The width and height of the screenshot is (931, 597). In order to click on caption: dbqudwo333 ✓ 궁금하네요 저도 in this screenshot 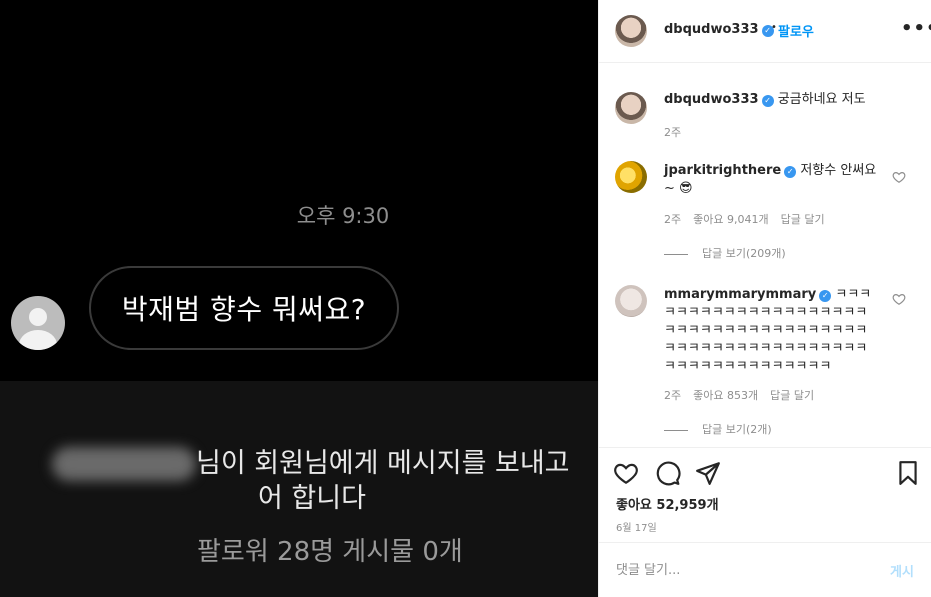, I will do `click(789, 100)`.